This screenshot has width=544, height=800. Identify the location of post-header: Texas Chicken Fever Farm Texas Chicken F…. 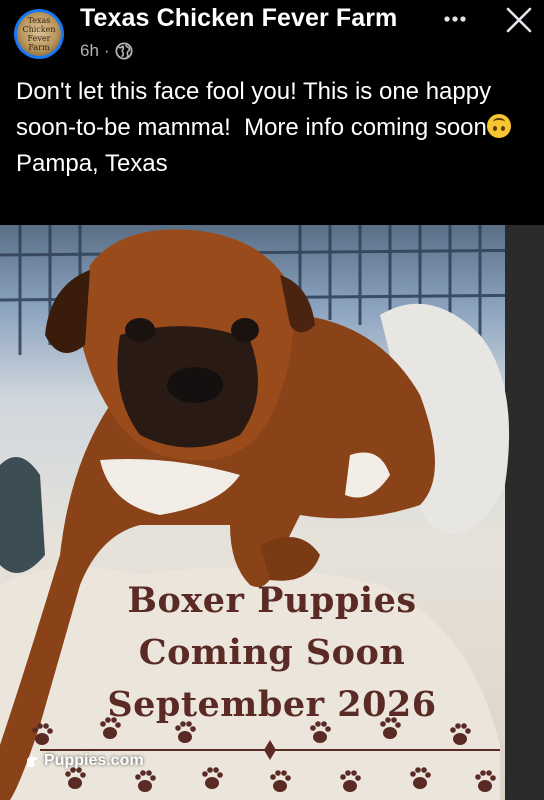
(272, 35).